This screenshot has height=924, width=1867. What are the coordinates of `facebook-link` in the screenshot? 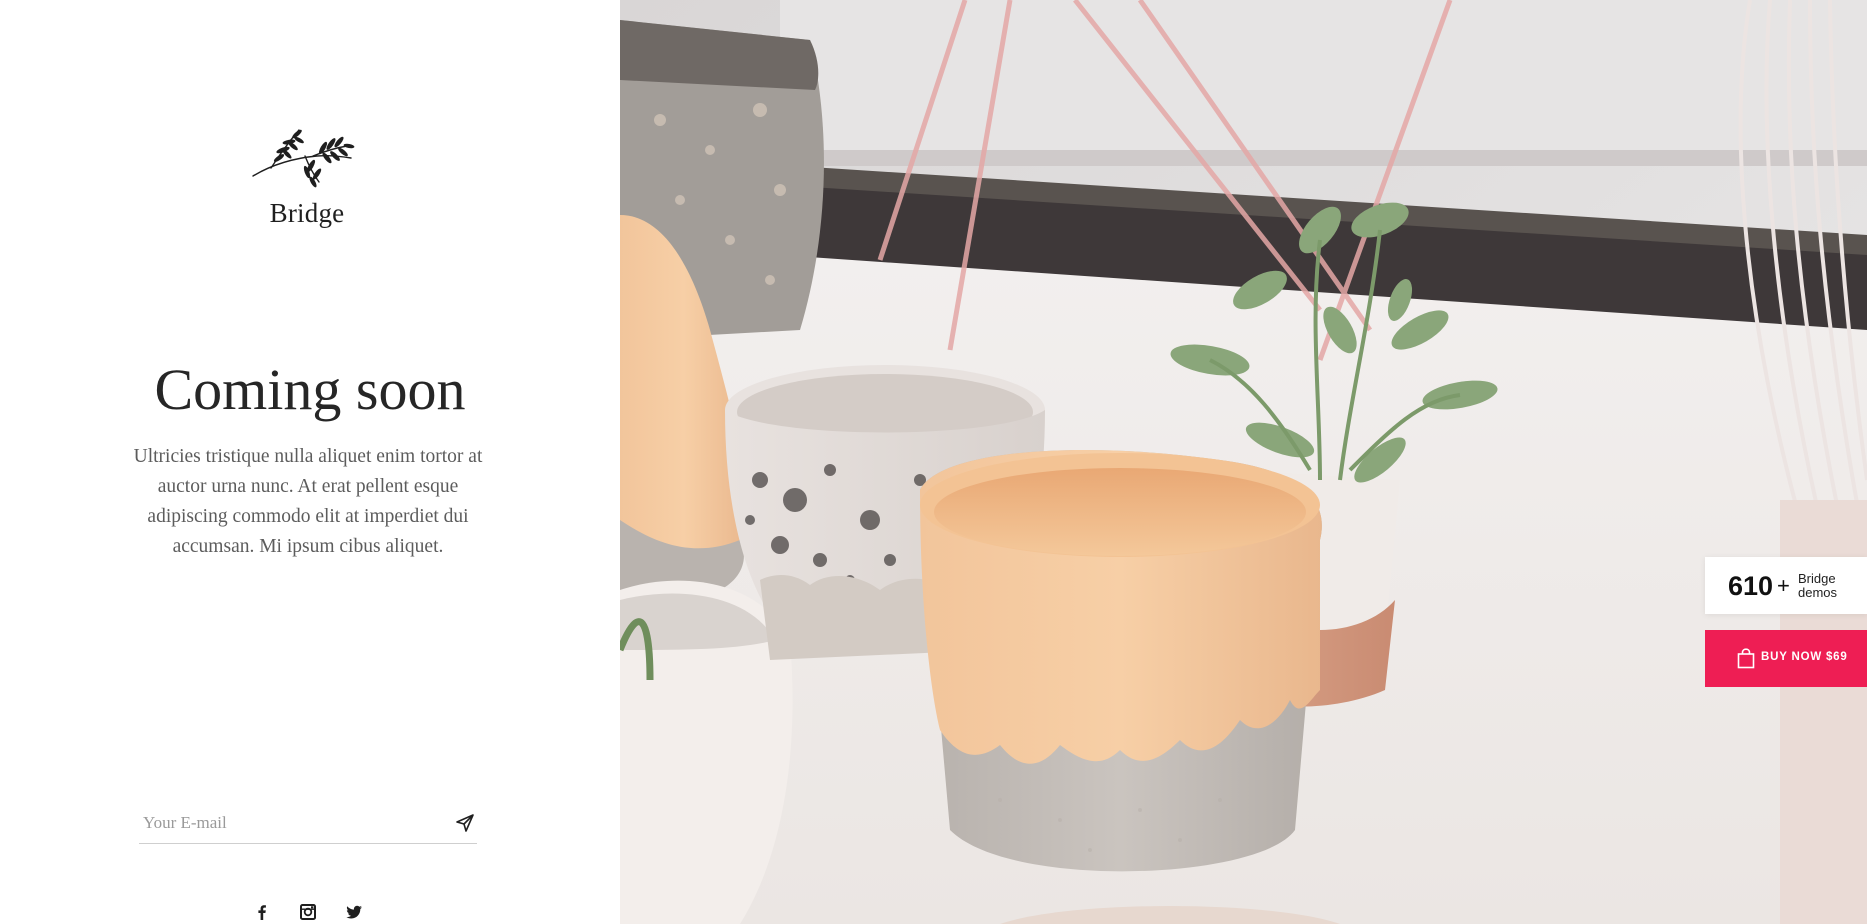 It's located at (262, 912).